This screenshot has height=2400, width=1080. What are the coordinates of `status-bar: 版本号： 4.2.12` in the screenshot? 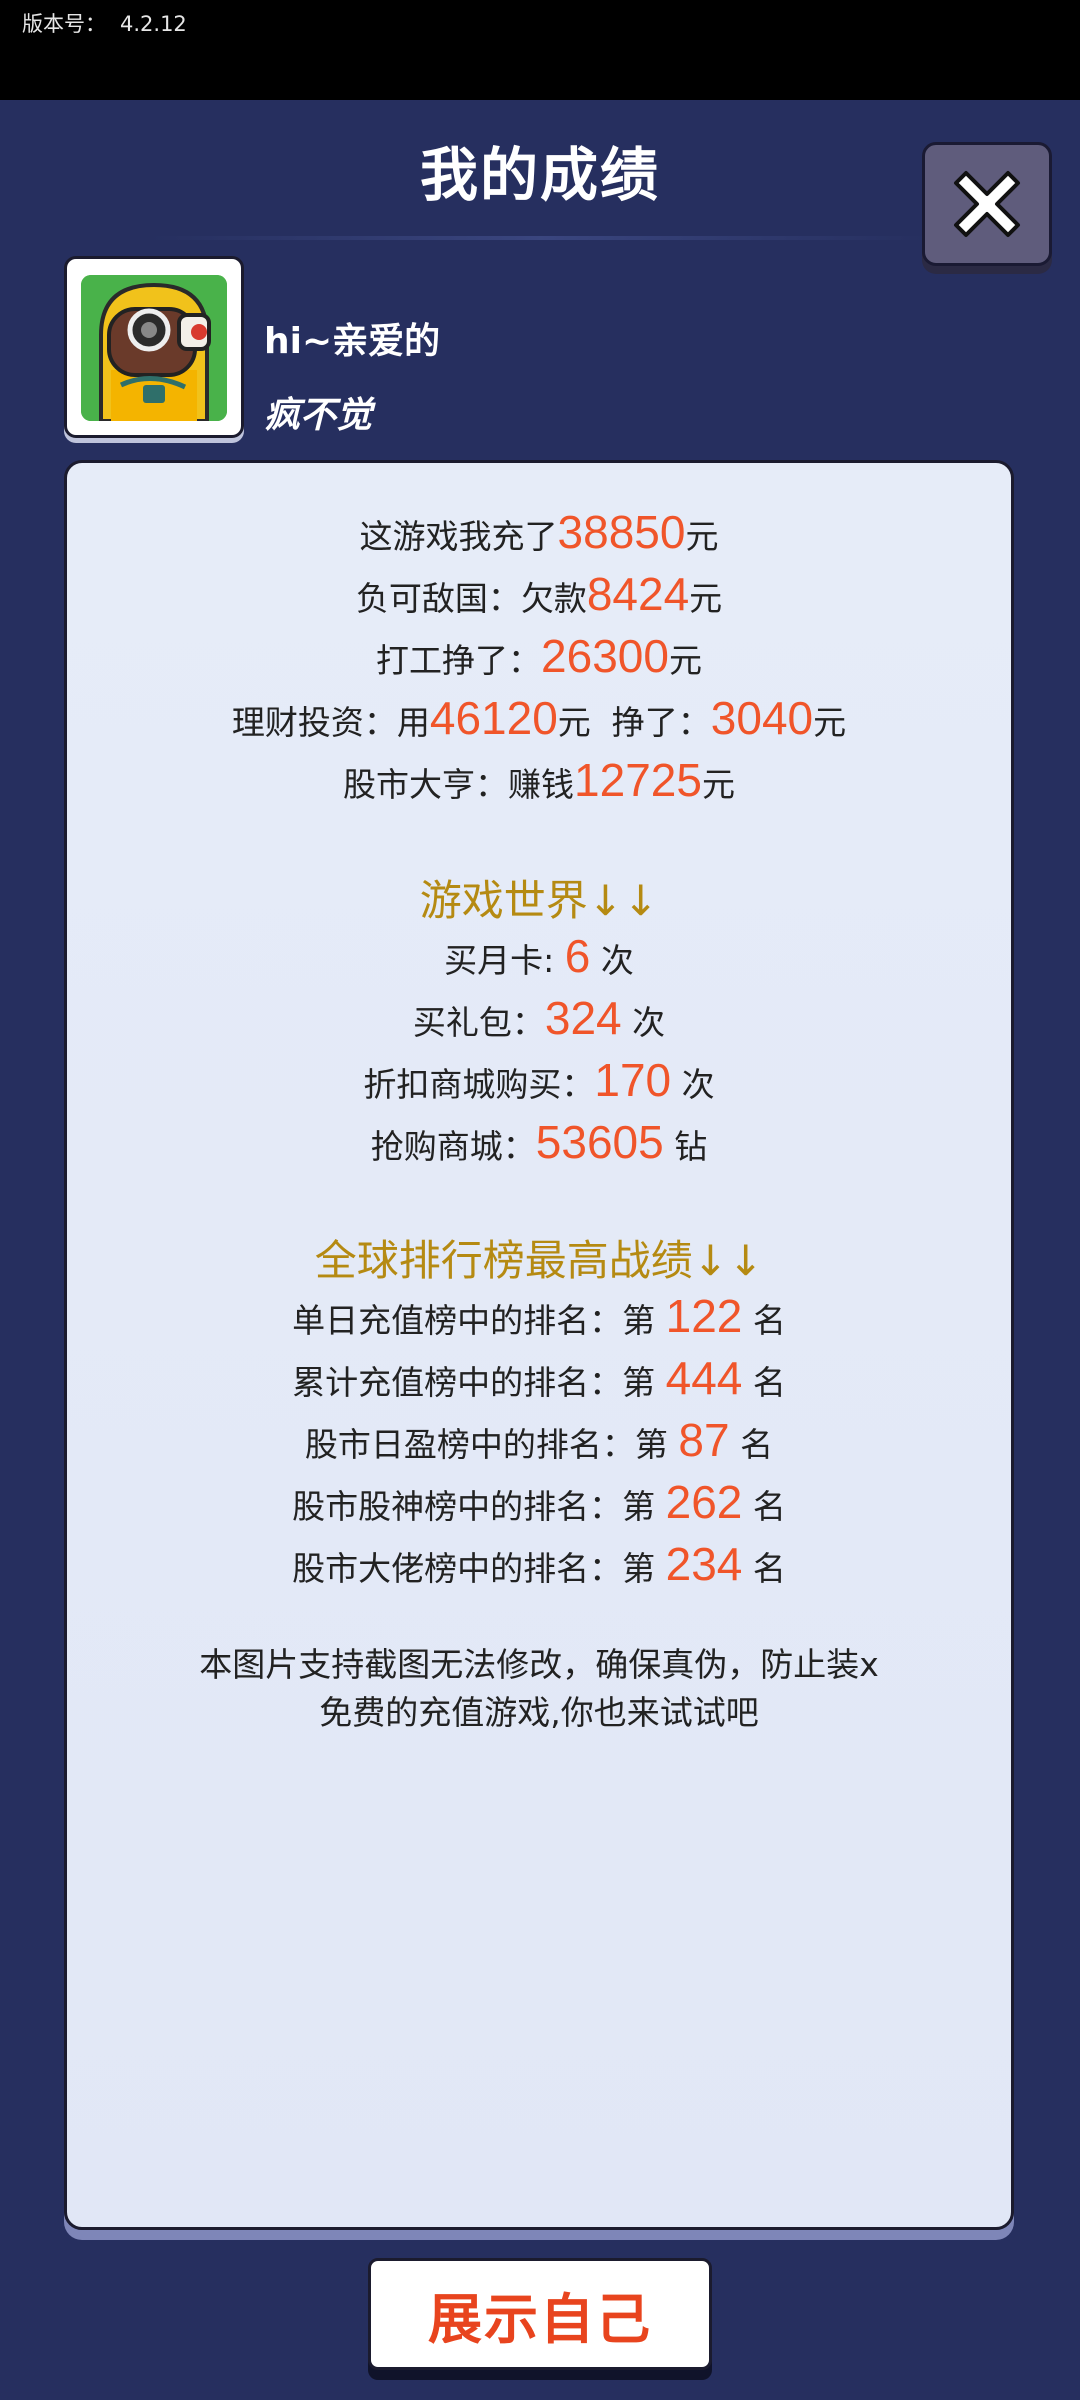 It's located at (540, 50).